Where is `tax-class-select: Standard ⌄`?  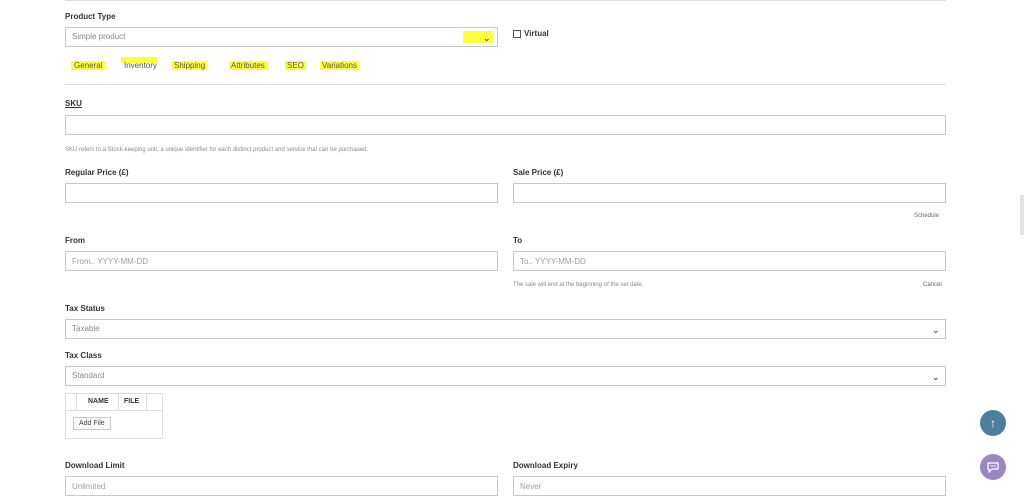 tax-class-select: Standard ⌄ is located at coordinates (505, 376).